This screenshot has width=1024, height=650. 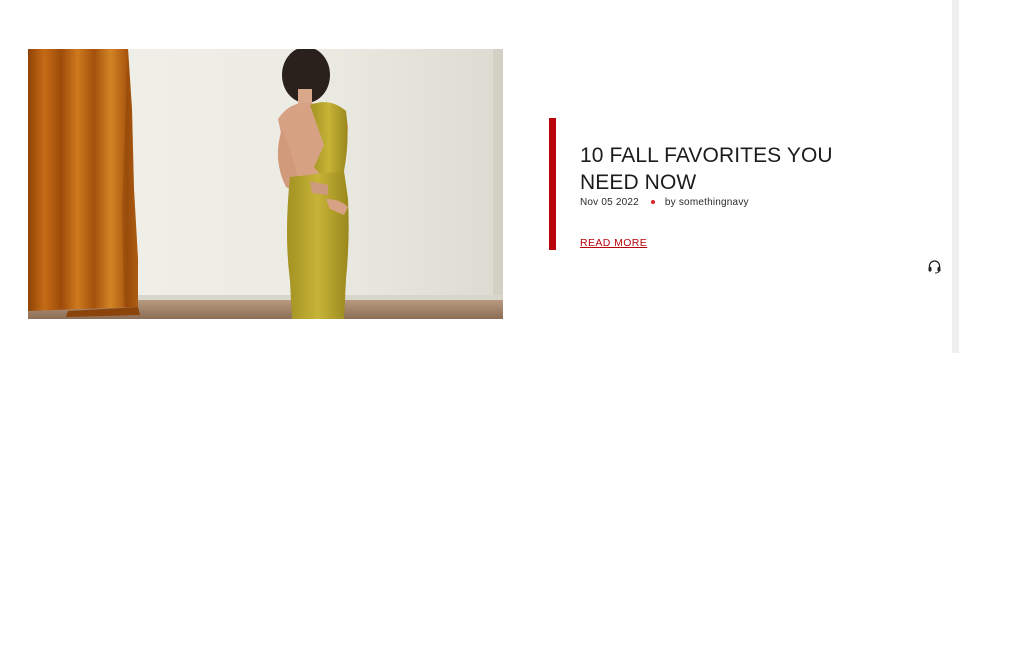 What do you see at coordinates (707, 202) in the screenshot?
I see `post-author: by somethingnavy` at bounding box center [707, 202].